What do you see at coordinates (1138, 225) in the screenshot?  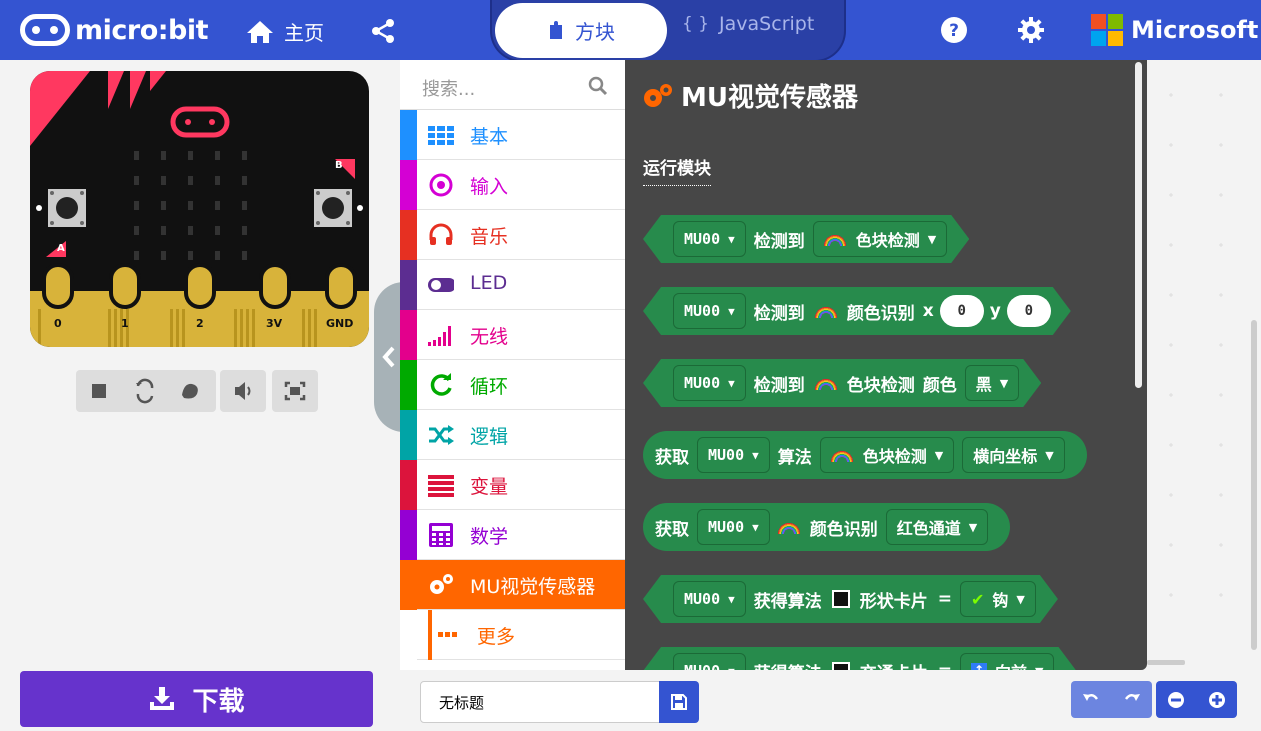 I see `flyout-scrollbar` at bounding box center [1138, 225].